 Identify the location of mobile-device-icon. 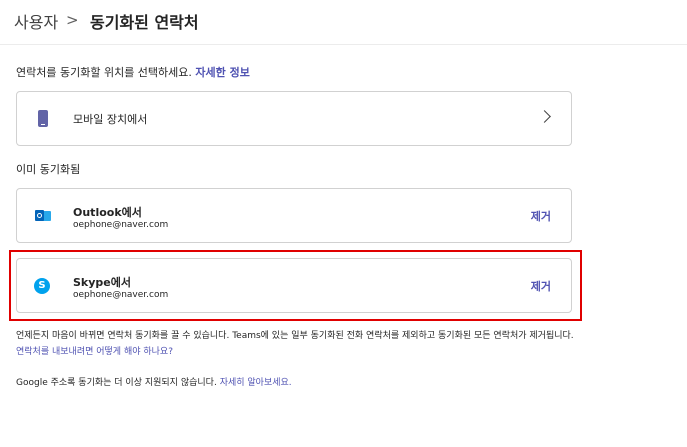
(43, 118).